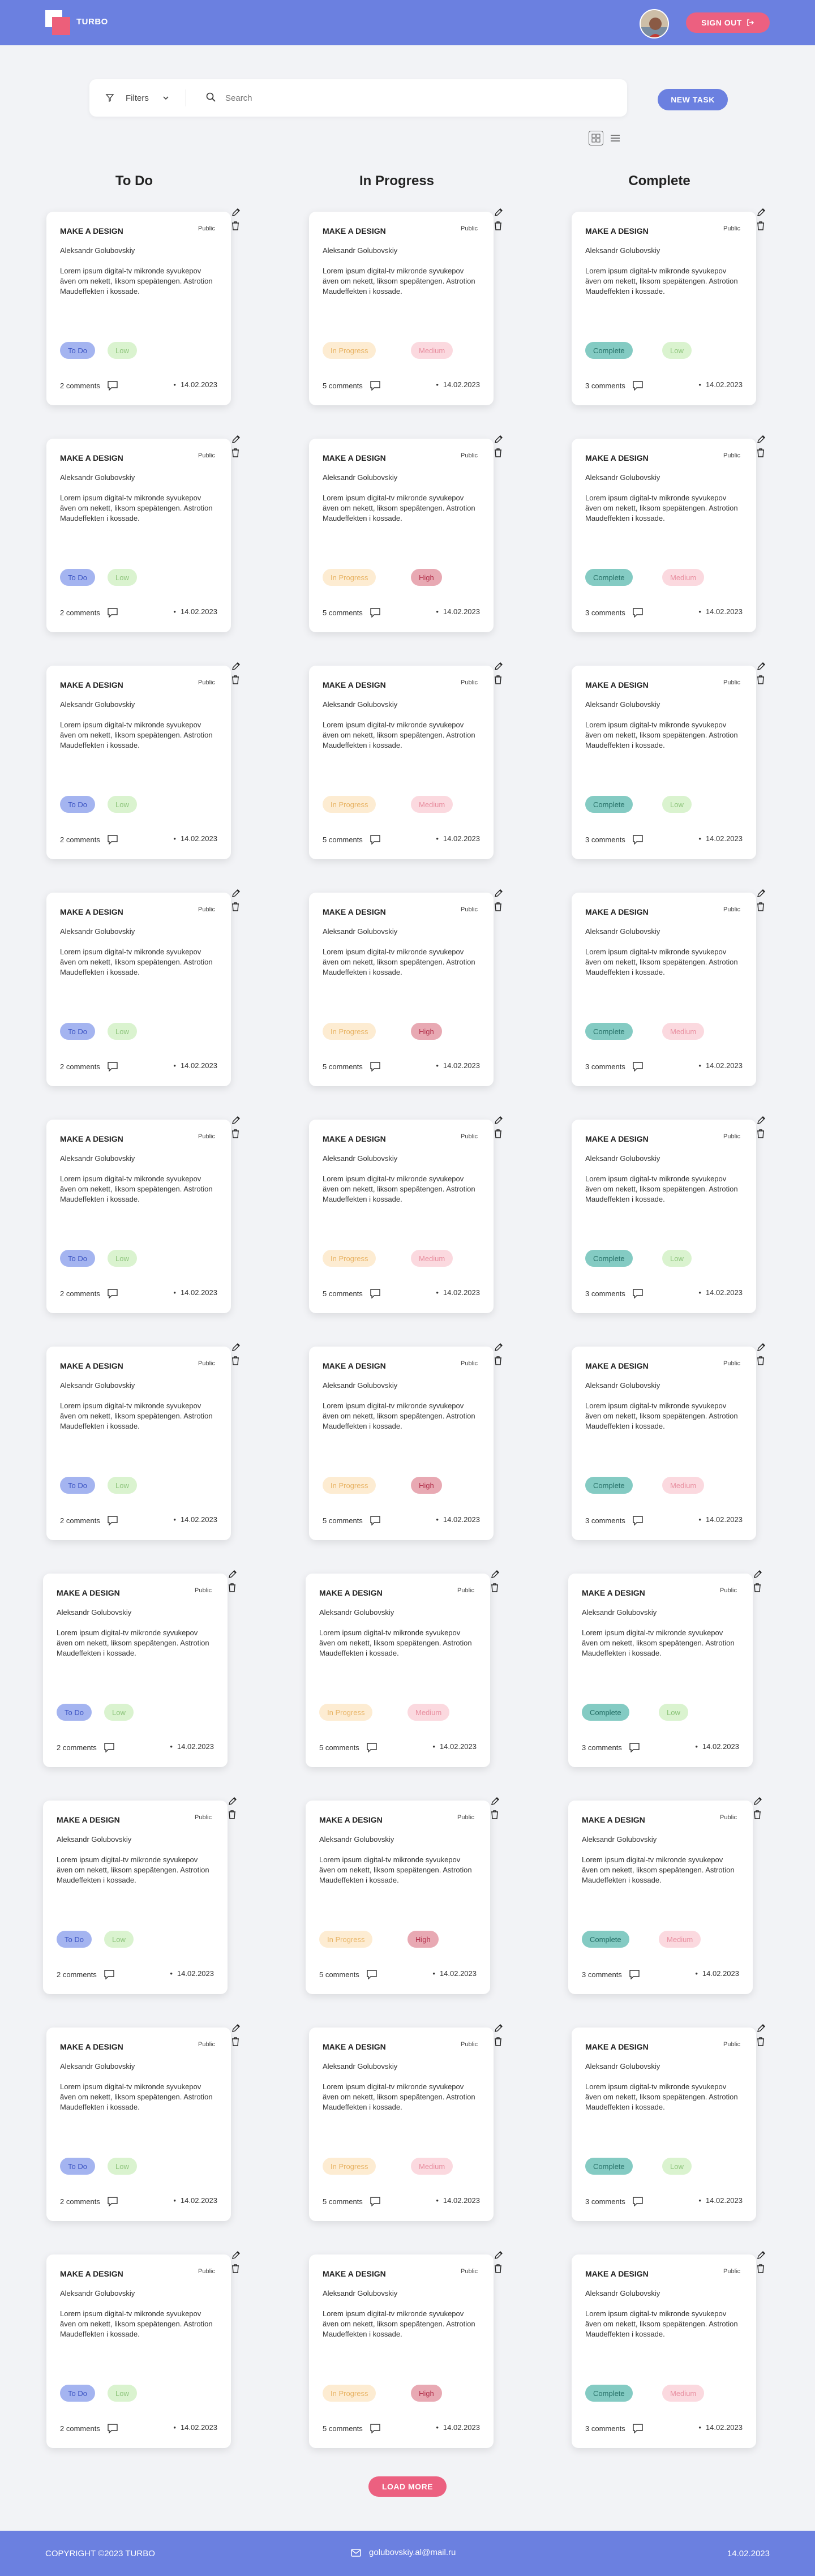 The width and height of the screenshot is (815, 2576). What do you see at coordinates (693, 99) in the screenshot?
I see `new-task-button: NEW TASK` at bounding box center [693, 99].